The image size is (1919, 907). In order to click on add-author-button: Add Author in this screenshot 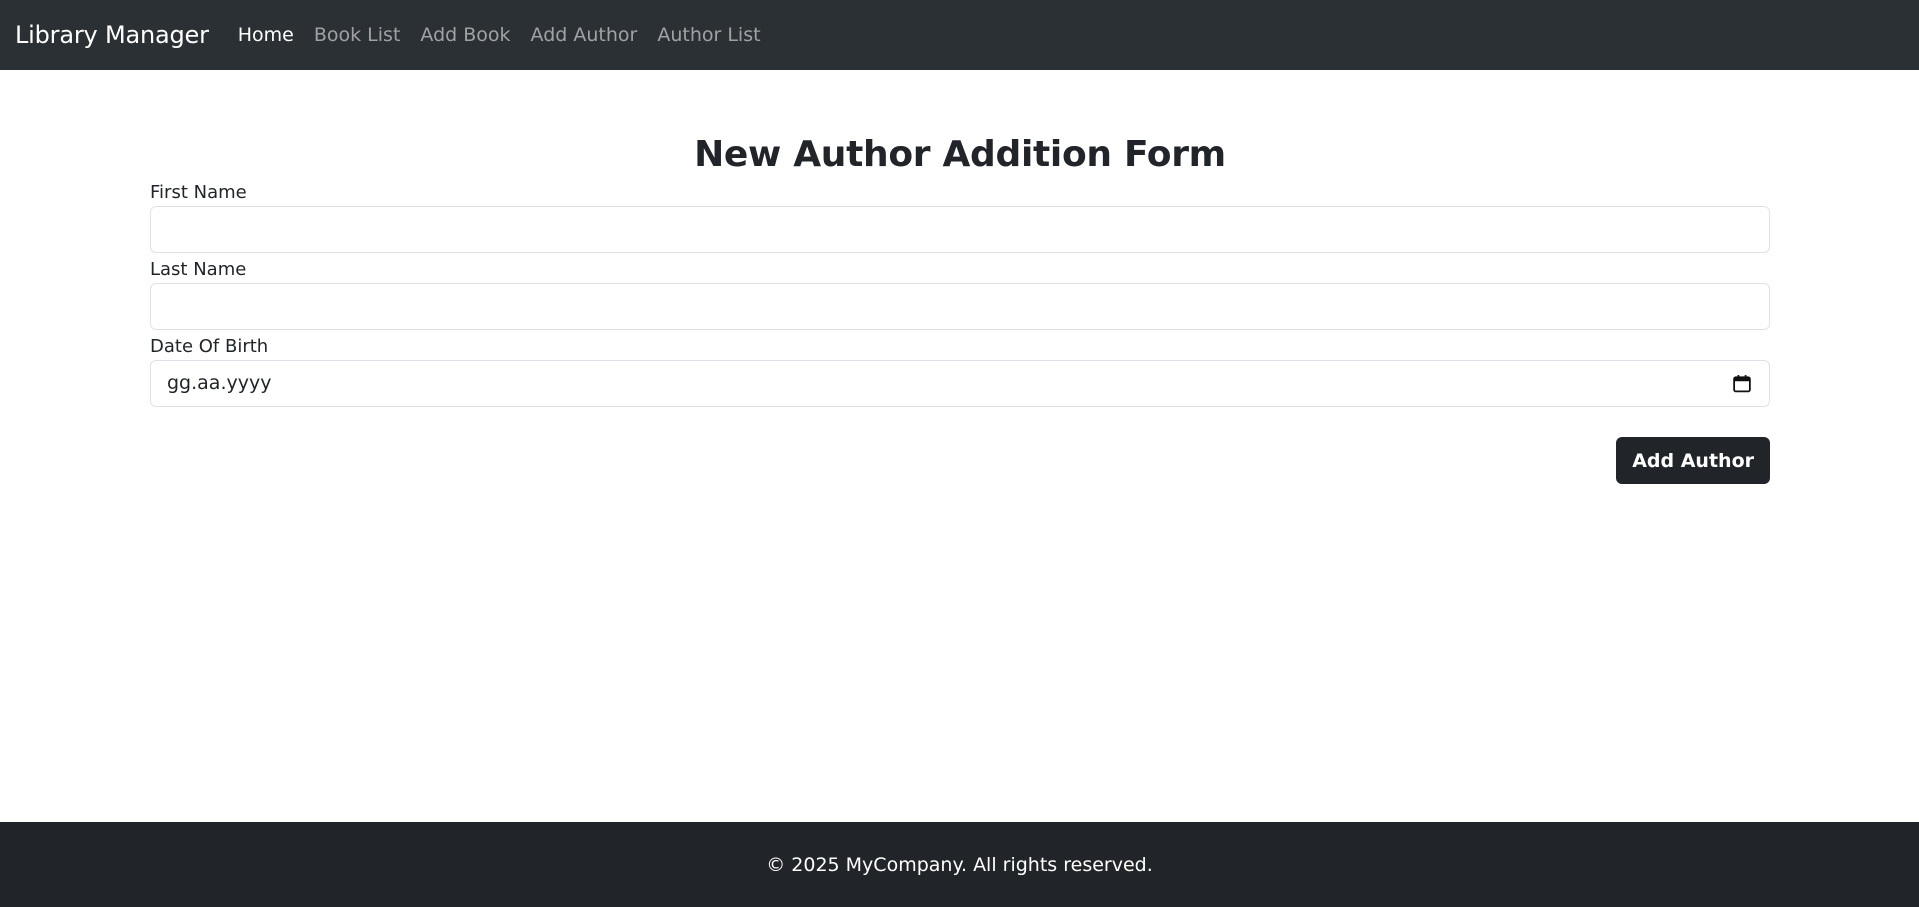, I will do `click(1693, 460)`.